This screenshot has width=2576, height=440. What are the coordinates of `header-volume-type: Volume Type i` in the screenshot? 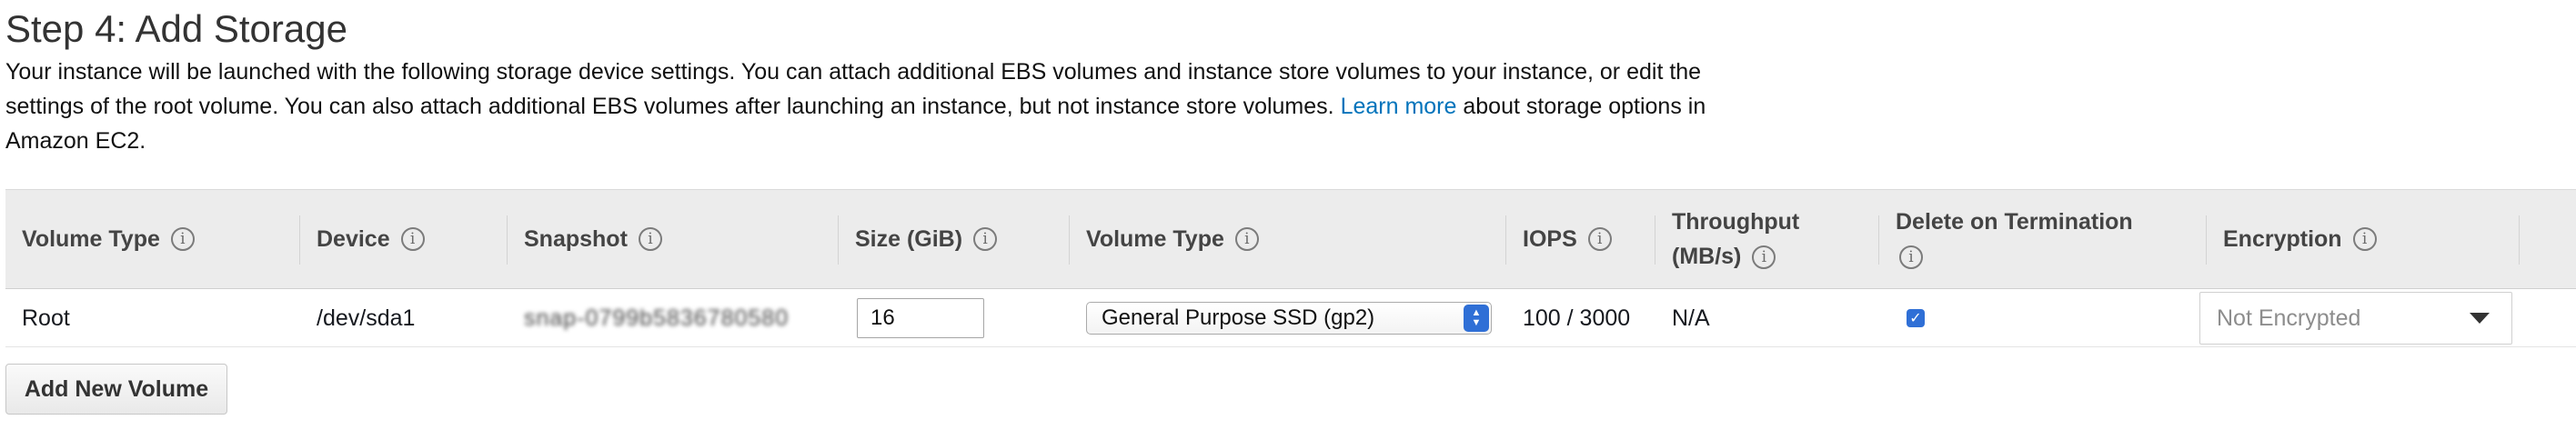 It's located at (152, 239).